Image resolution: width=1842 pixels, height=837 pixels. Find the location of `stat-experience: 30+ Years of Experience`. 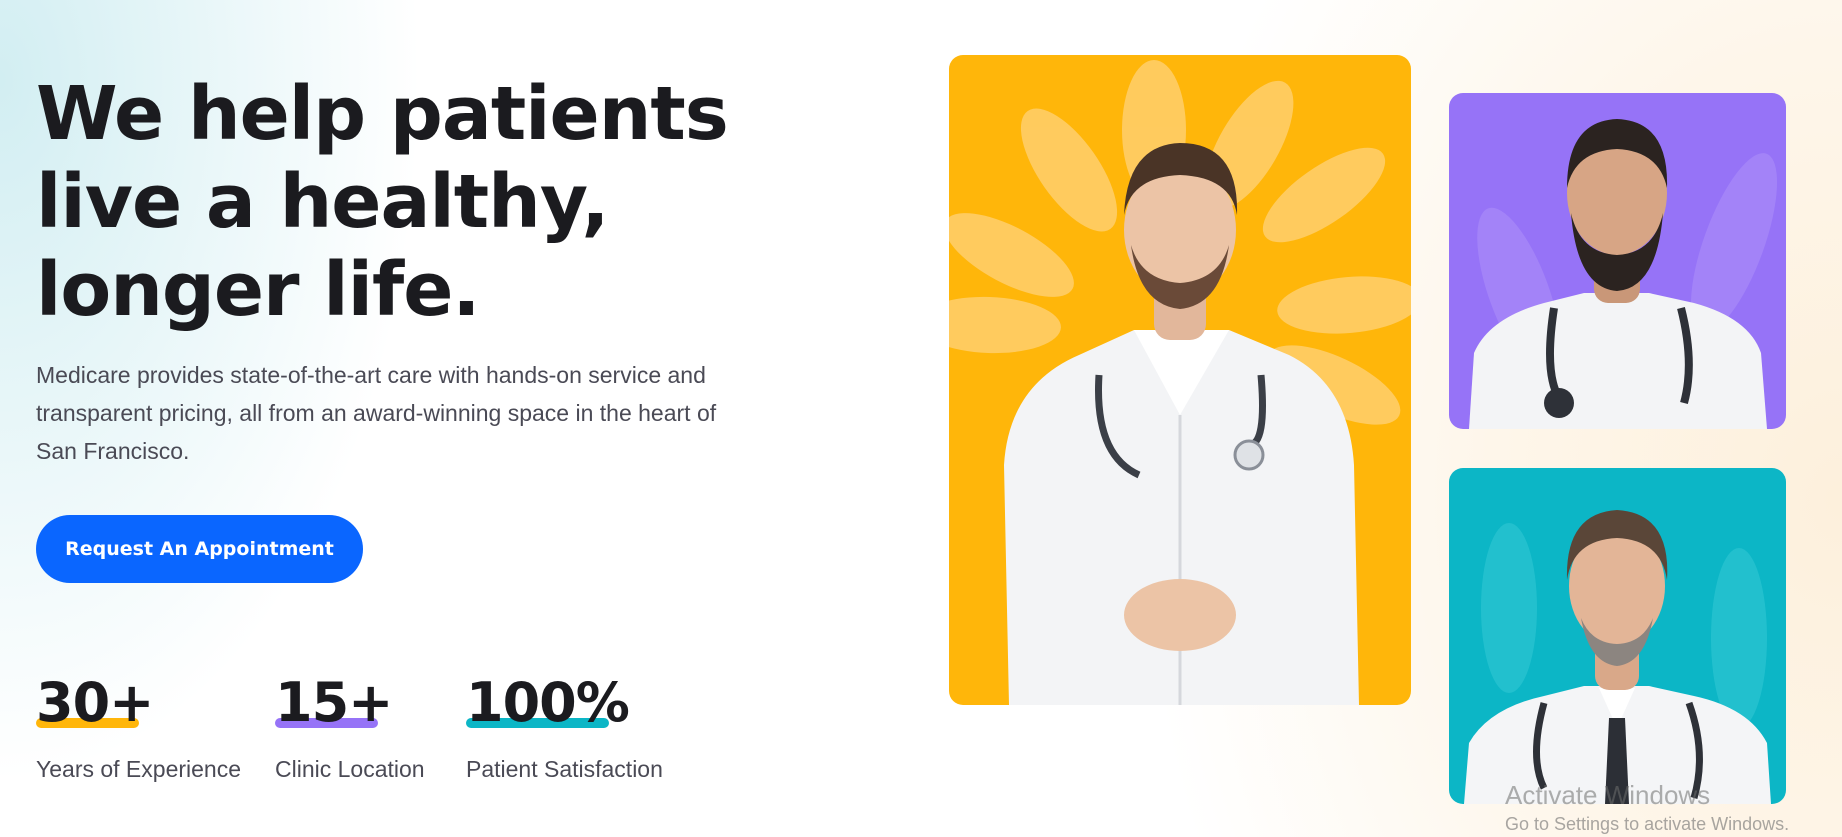

stat-experience: 30+ Years of Experience is located at coordinates (138, 726).